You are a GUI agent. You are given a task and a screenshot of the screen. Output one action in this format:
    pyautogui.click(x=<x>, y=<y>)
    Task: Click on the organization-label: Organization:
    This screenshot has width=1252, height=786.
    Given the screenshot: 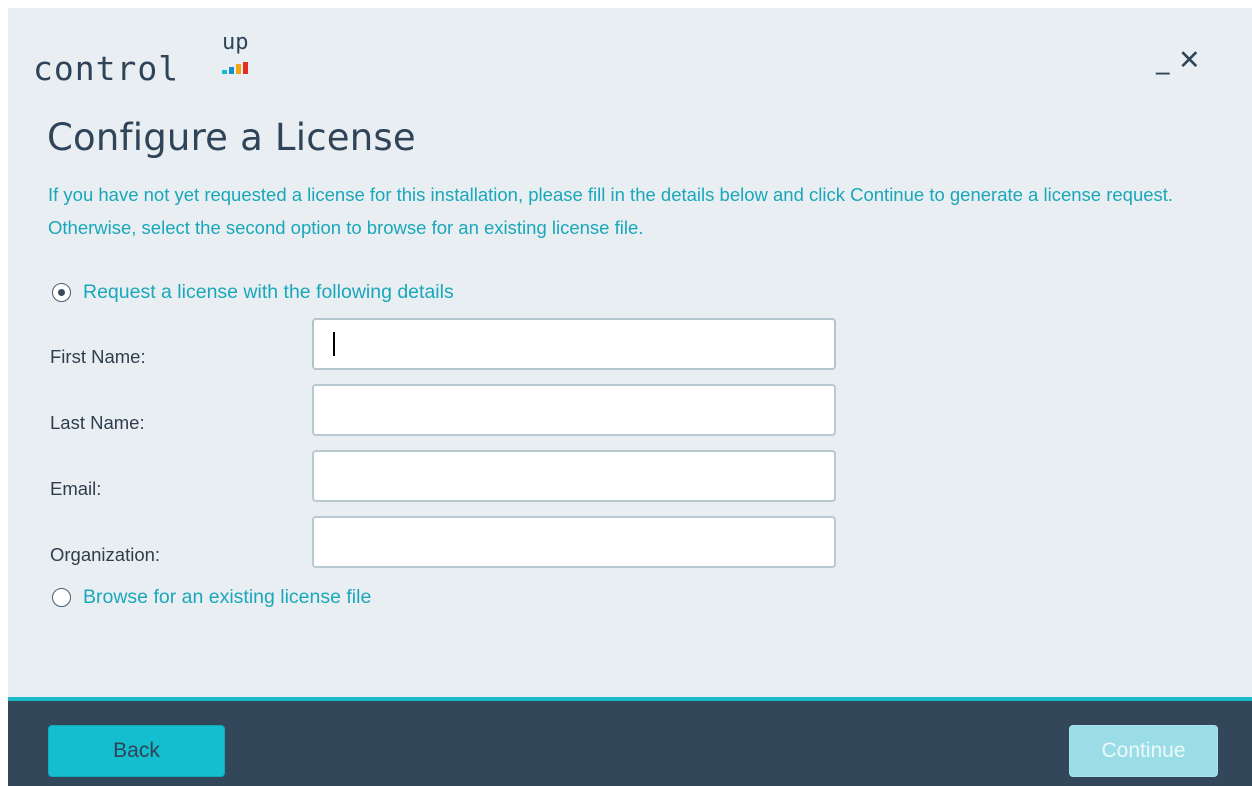 What is the action you would take?
    pyautogui.click(x=105, y=554)
    